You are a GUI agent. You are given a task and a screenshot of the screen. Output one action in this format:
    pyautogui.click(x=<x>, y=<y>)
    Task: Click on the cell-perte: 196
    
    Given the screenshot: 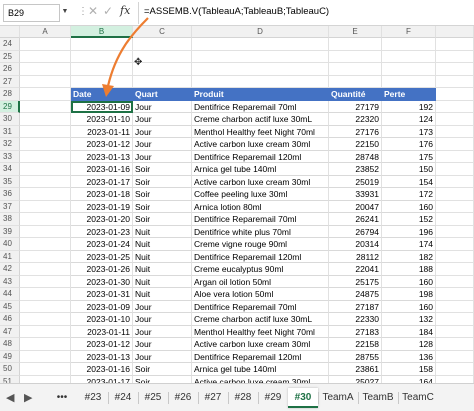 What is the action you would take?
    pyautogui.click(x=409, y=231)
    